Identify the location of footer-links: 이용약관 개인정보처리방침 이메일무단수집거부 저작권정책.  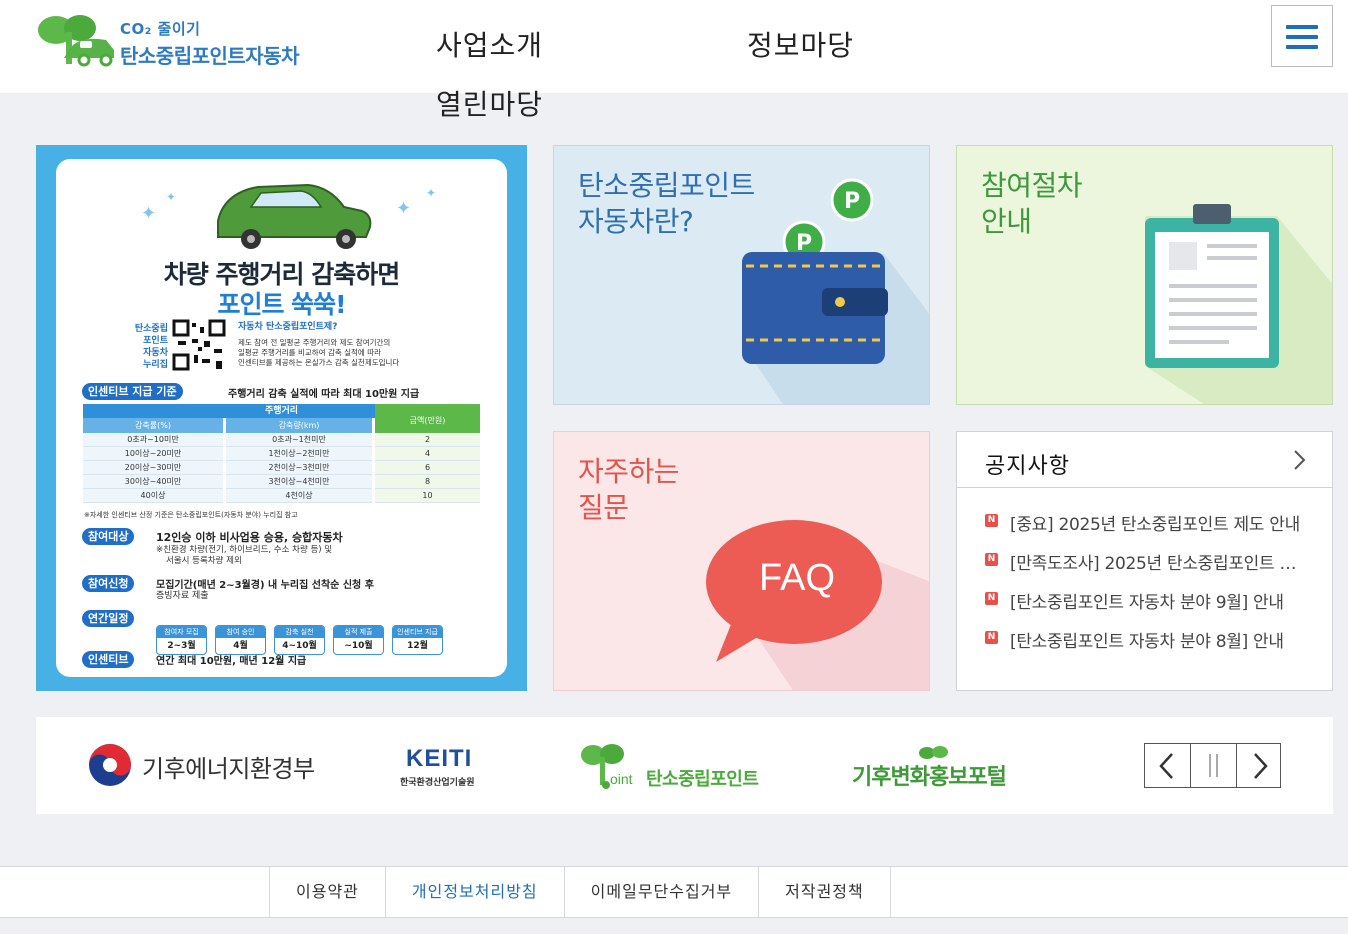
(580, 892).